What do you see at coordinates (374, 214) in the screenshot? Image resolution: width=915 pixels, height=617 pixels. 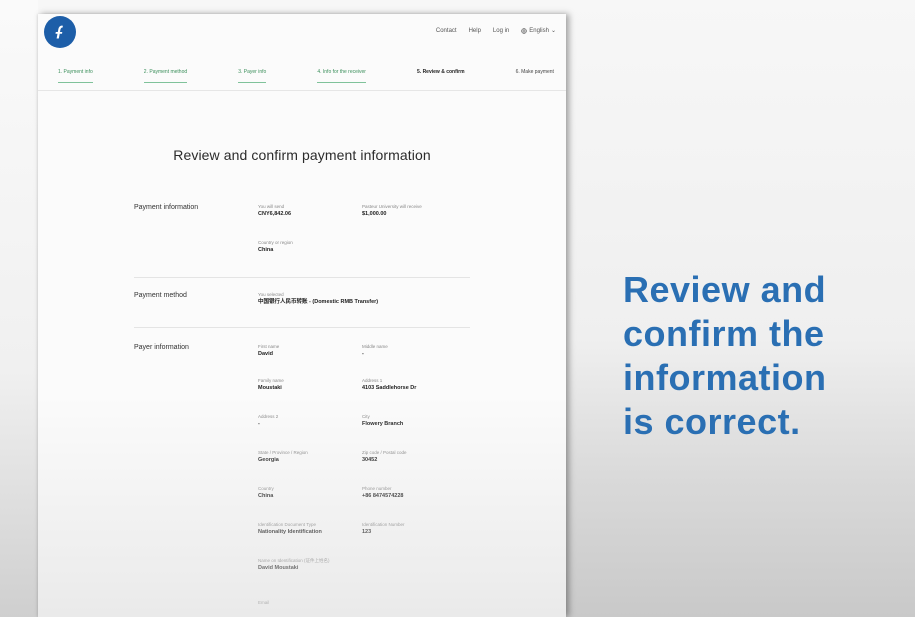 I see `field-value: $1,000.00` at bounding box center [374, 214].